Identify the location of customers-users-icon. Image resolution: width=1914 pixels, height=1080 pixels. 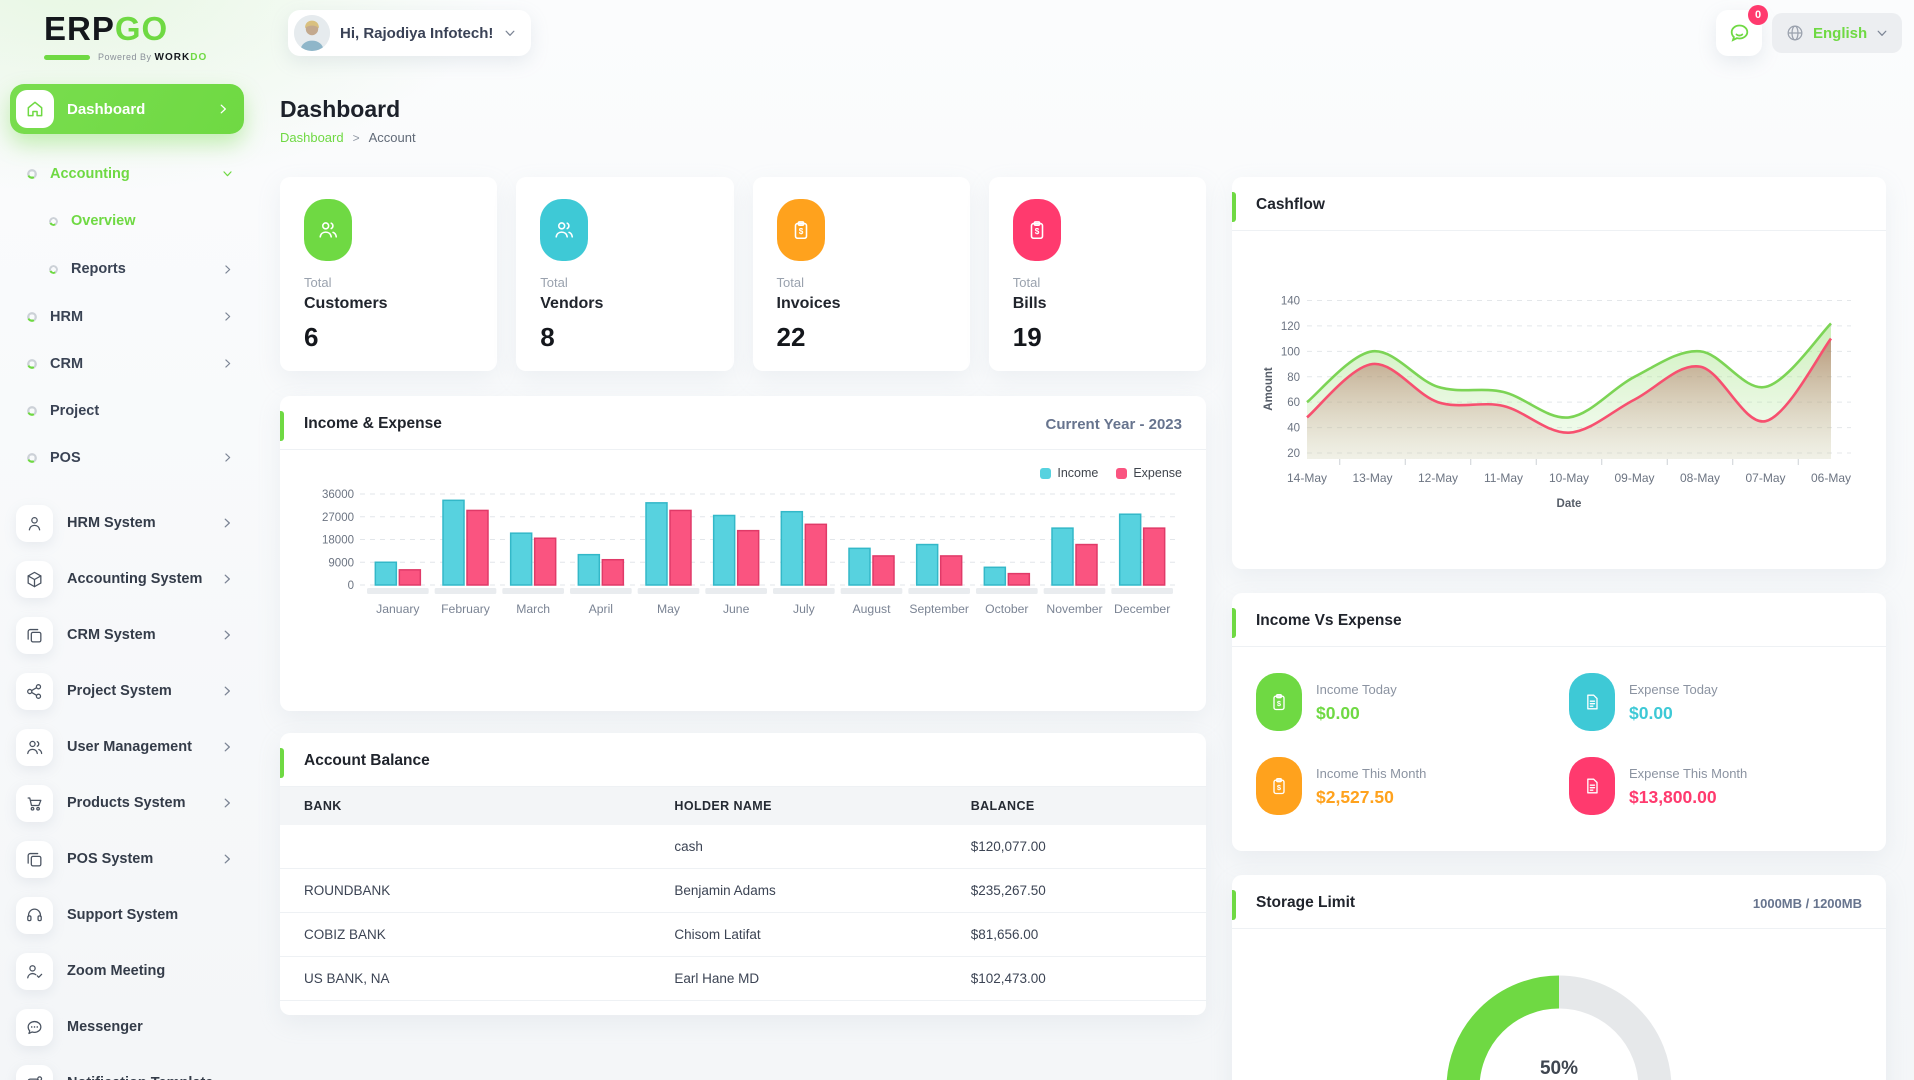
(328, 230).